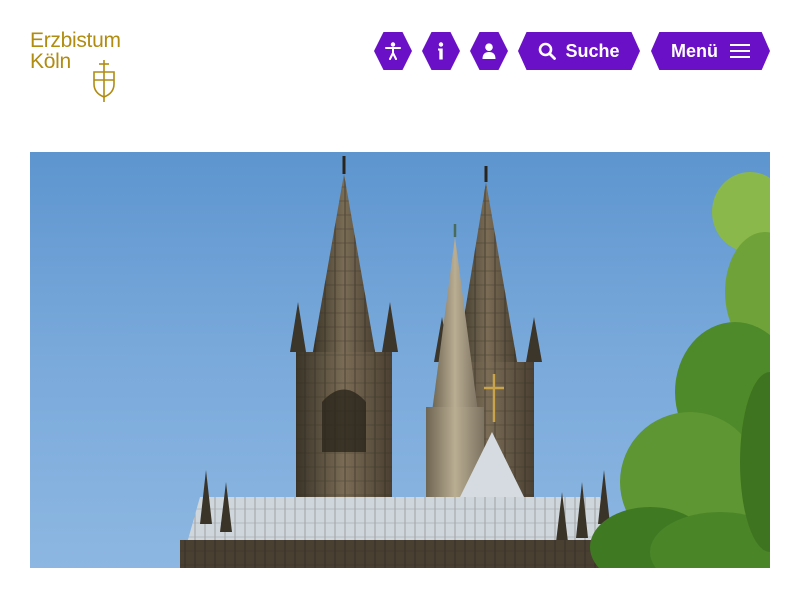  What do you see at coordinates (104, 81) in the screenshot?
I see `cross-emblem-icon` at bounding box center [104, 81].